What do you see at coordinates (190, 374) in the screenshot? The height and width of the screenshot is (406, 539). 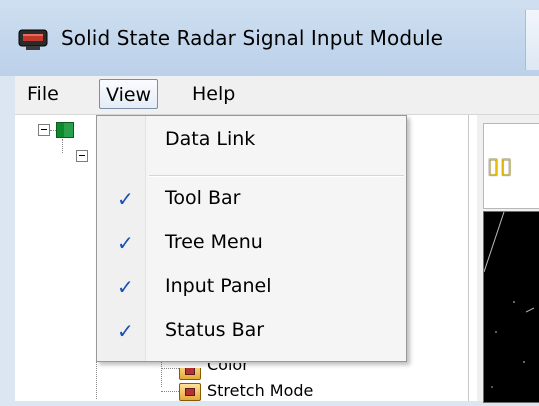 I see `color-node-icon` at bounding box center [190, 374].